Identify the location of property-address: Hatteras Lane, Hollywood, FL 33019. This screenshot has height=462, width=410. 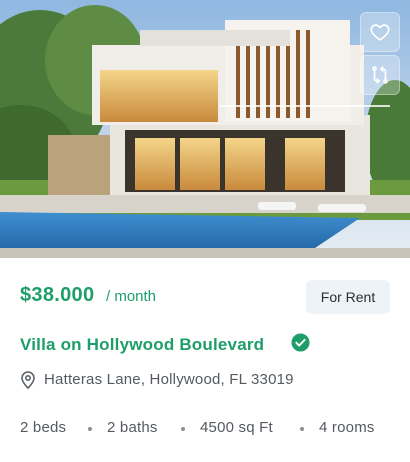
(169, 379).